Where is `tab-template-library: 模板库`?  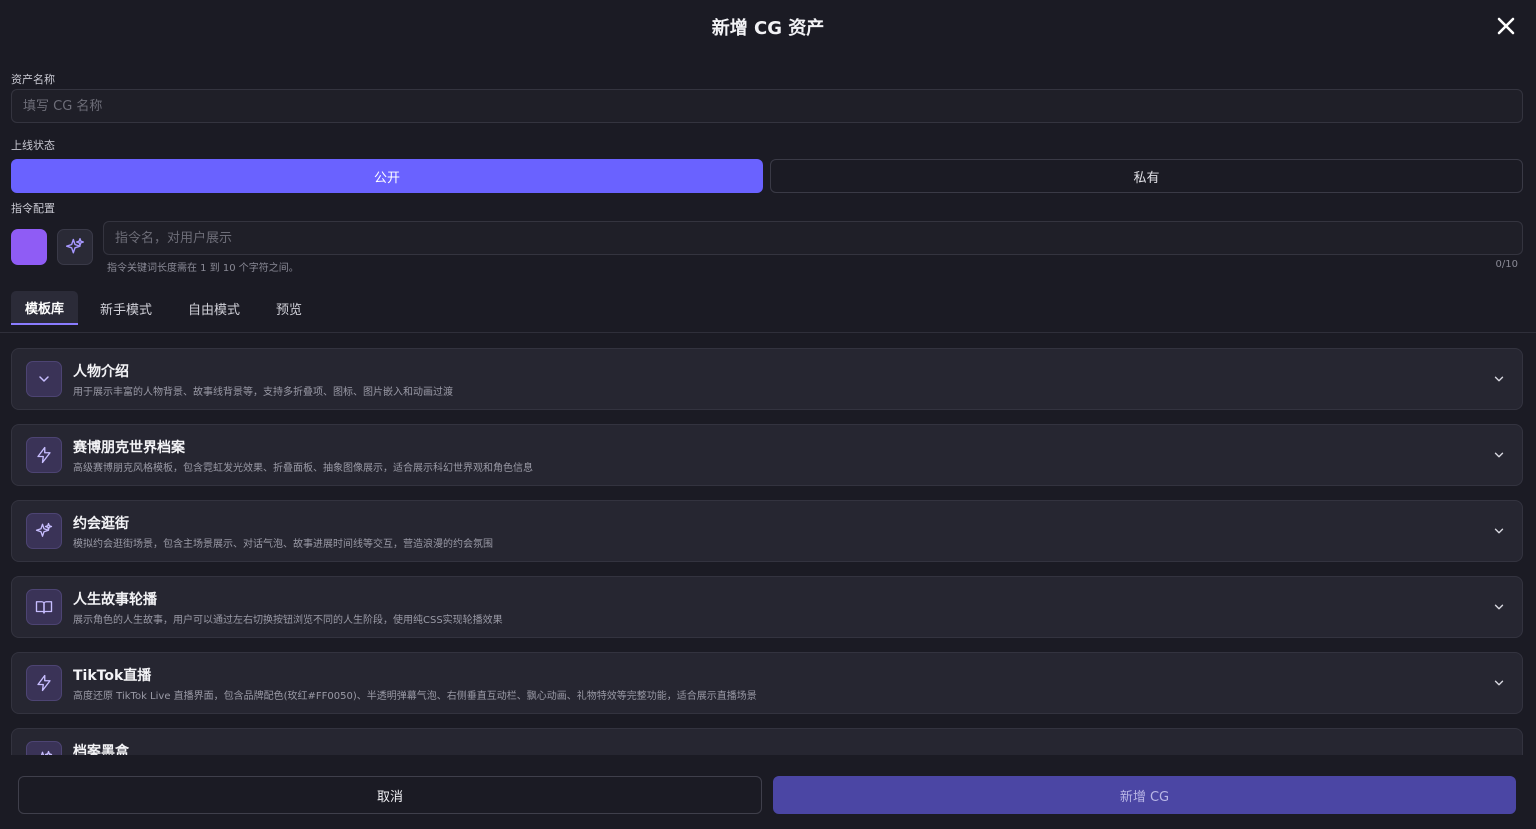
tab-template-library: 模板库 is located at coordinates (45, 308).